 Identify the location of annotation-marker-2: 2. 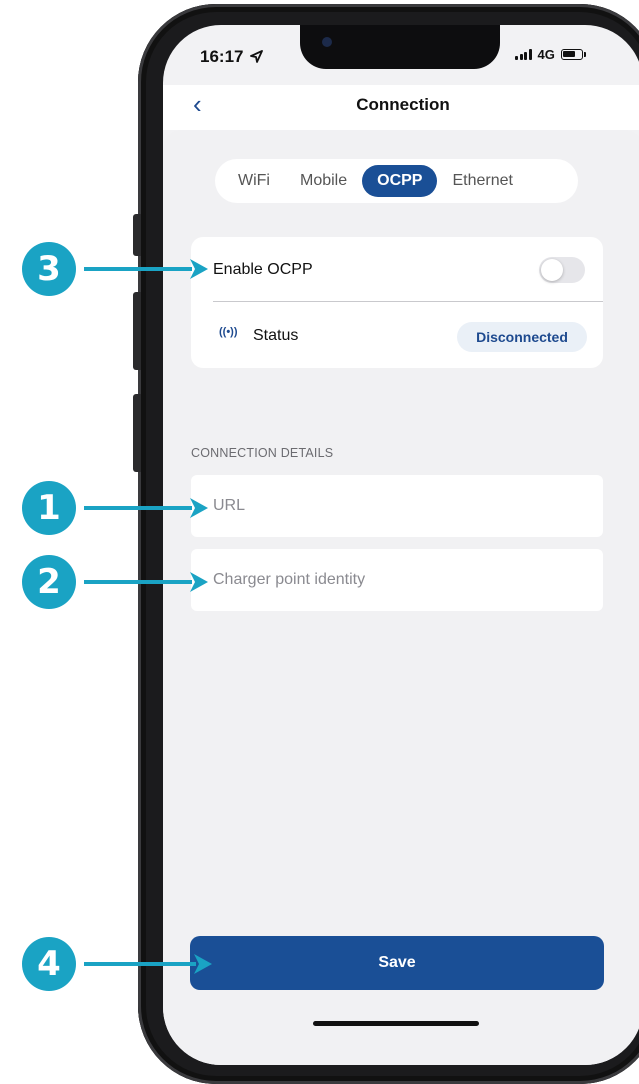
(49, 582).